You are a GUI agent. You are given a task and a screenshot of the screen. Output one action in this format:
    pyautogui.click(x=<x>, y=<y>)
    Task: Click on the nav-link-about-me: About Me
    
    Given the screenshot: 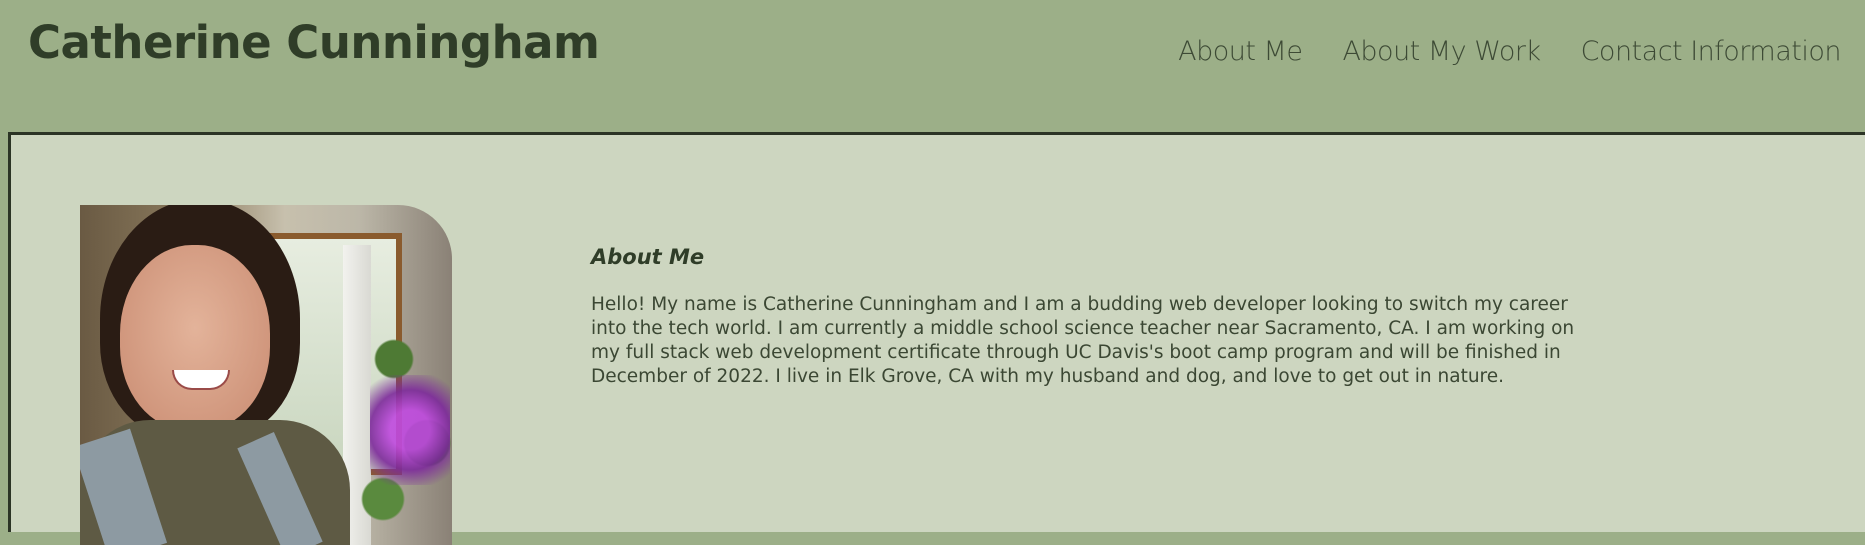 What is the action you would take?
    pyautogui.click(x=1240, y=51)
    